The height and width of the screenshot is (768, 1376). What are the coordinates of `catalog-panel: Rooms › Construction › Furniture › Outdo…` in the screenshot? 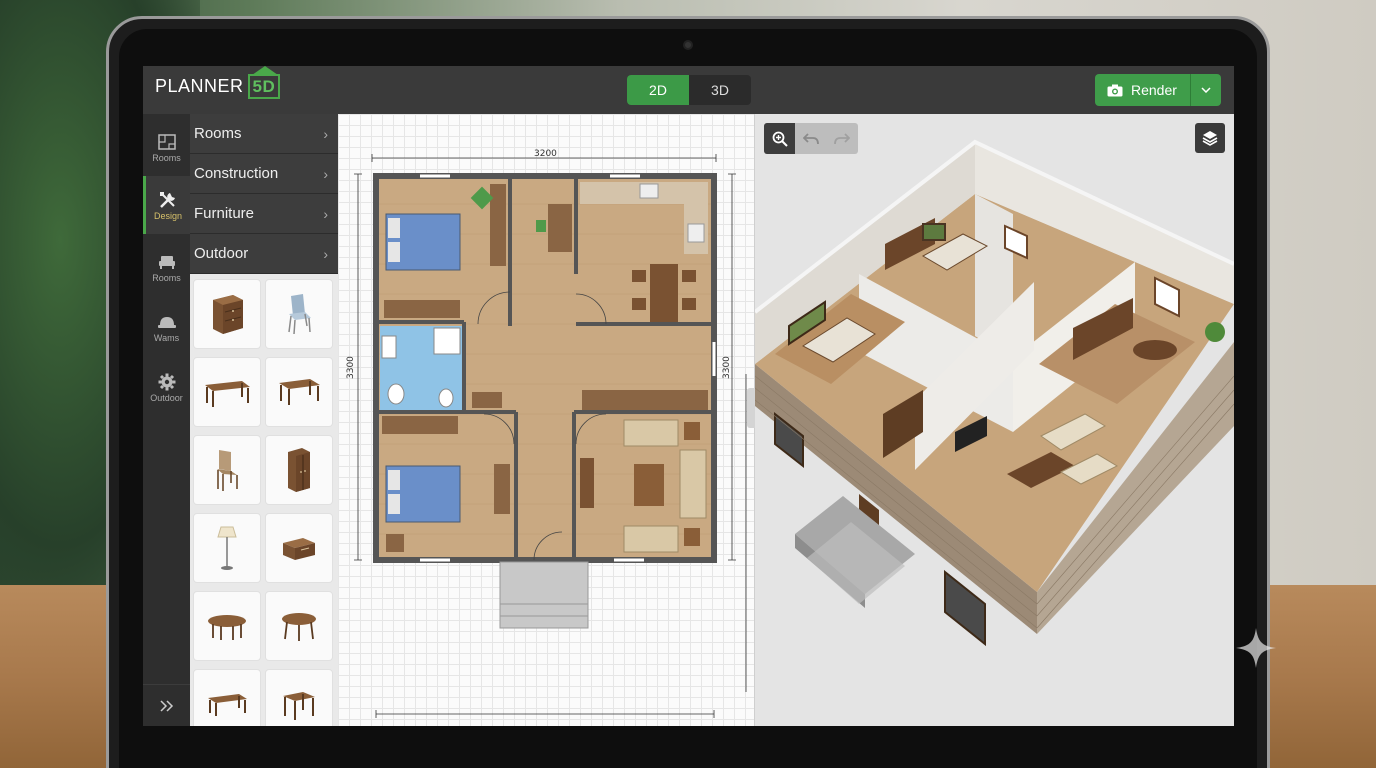 It's located at (264, 420).